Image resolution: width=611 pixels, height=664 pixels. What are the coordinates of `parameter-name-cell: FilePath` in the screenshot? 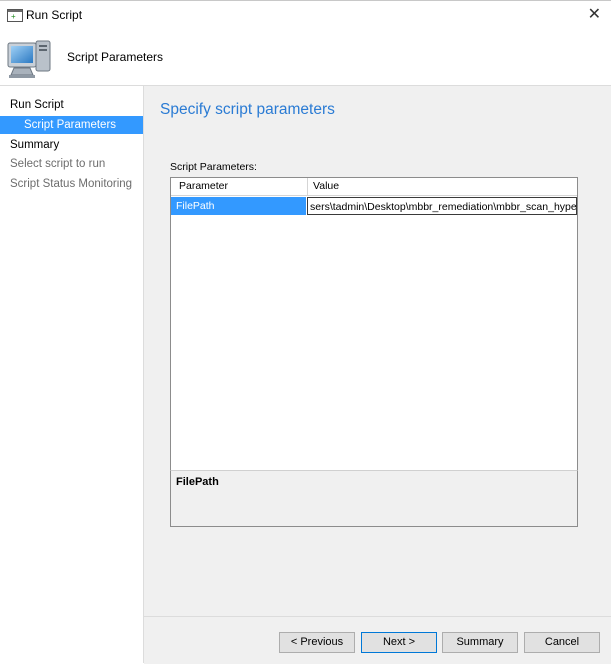 It's located at (238, 206).